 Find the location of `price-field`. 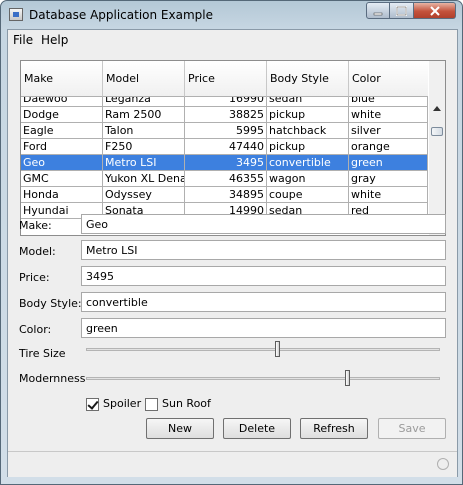

price-field is located at coordinates (263, 276).